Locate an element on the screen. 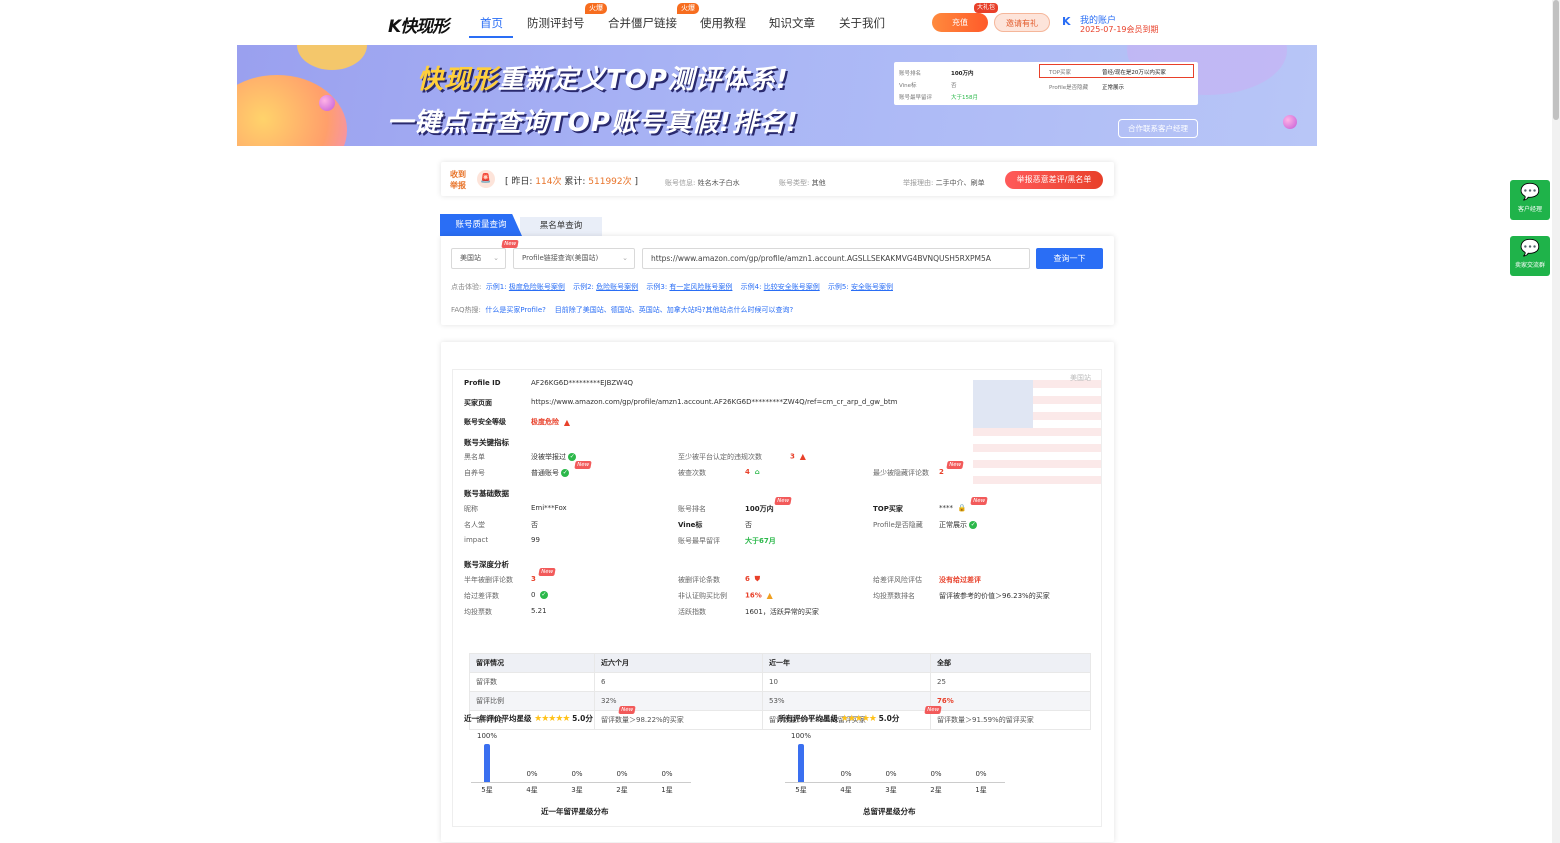 This screenshot has width=1560, height=843. field-label: 被删评论条数 is located at coordinates (699, 580).